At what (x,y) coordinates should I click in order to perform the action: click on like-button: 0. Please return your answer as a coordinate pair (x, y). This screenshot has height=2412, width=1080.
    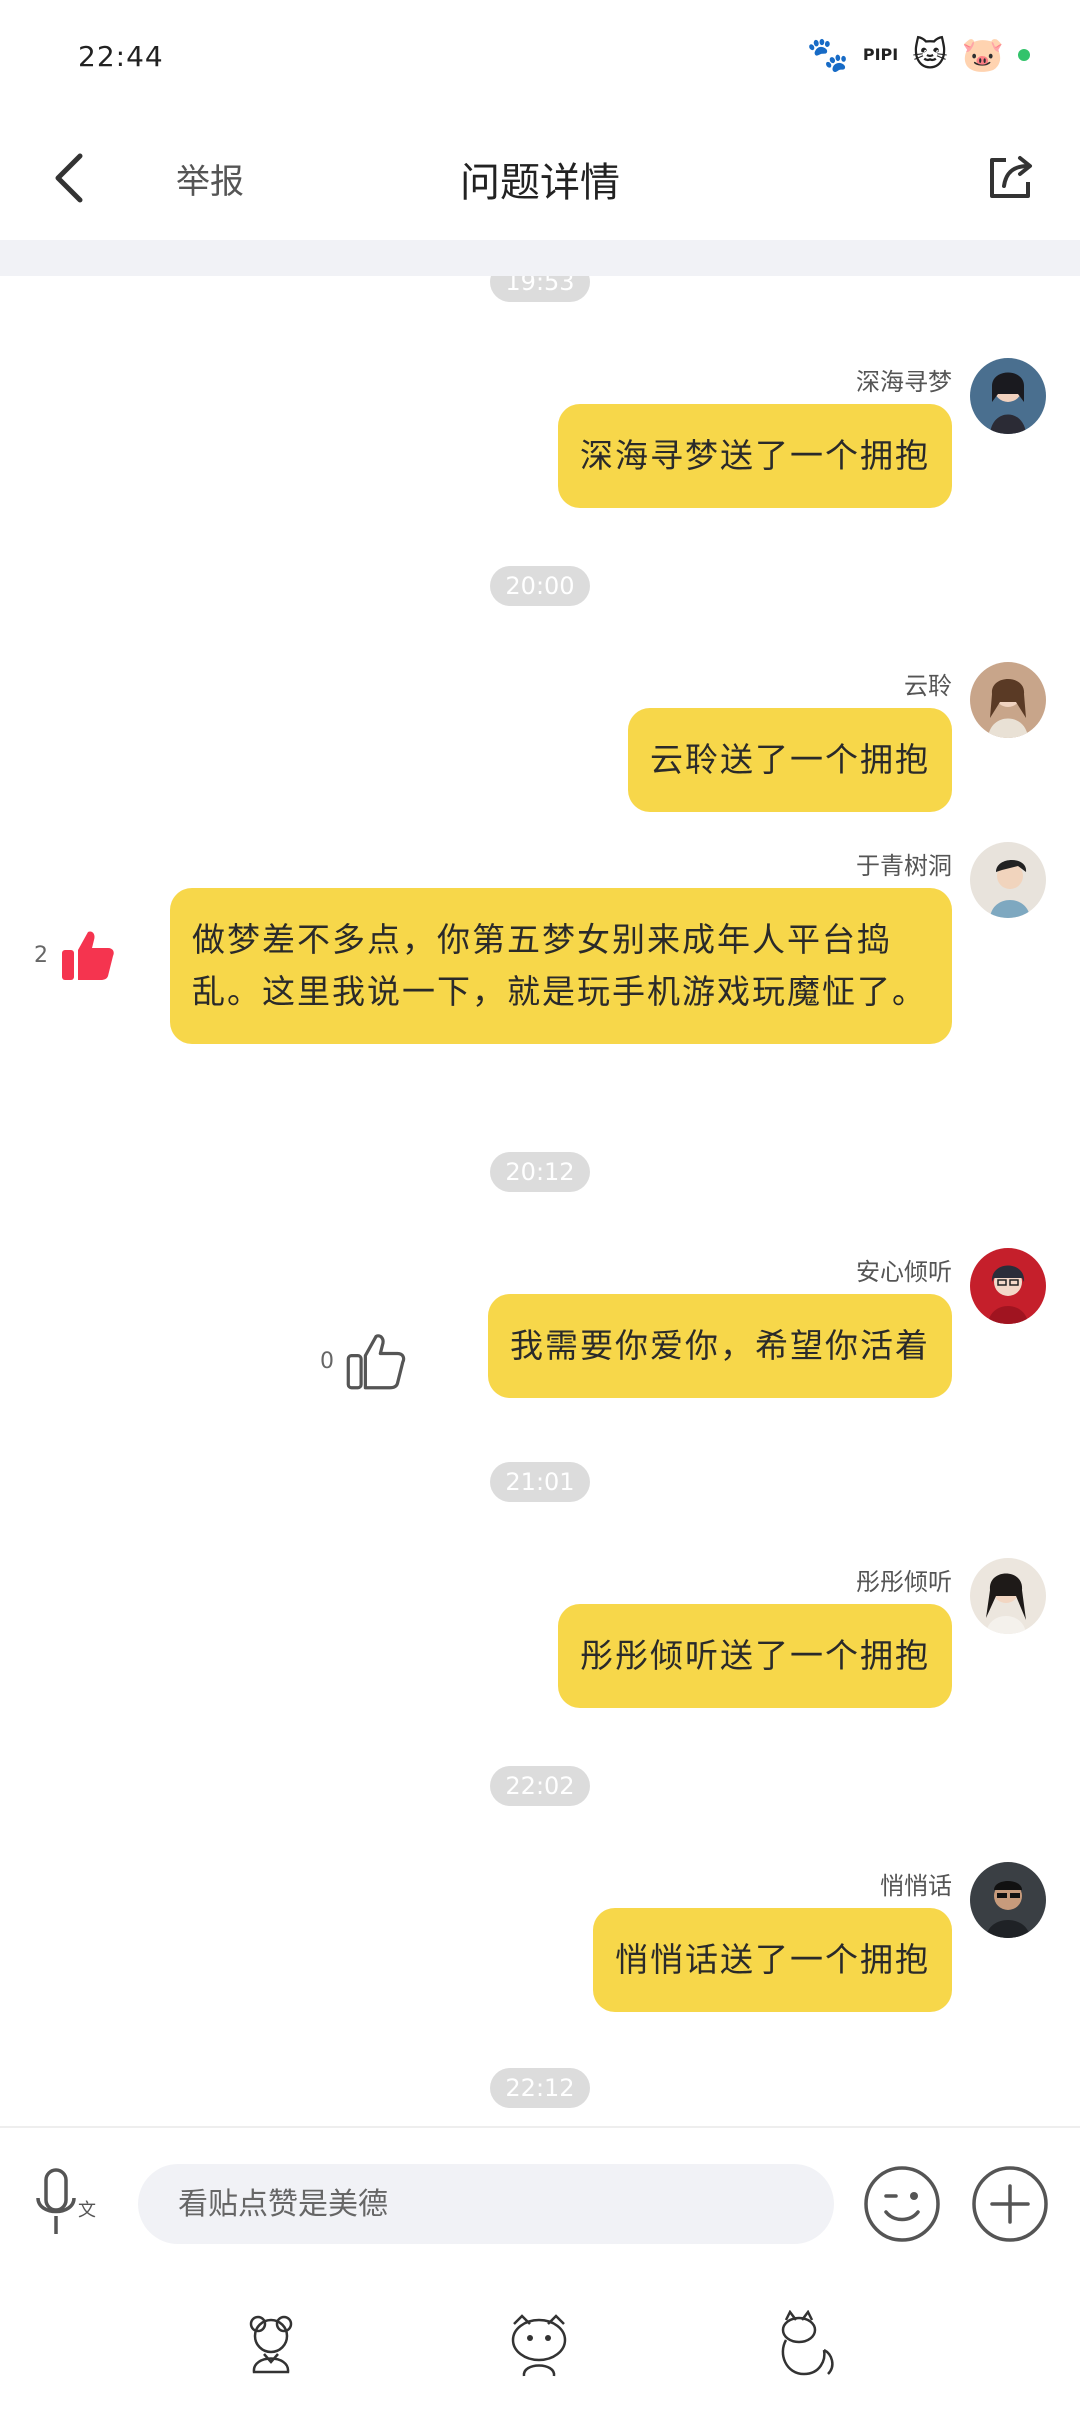
    Looking at the image, I should click on (363, 1361).